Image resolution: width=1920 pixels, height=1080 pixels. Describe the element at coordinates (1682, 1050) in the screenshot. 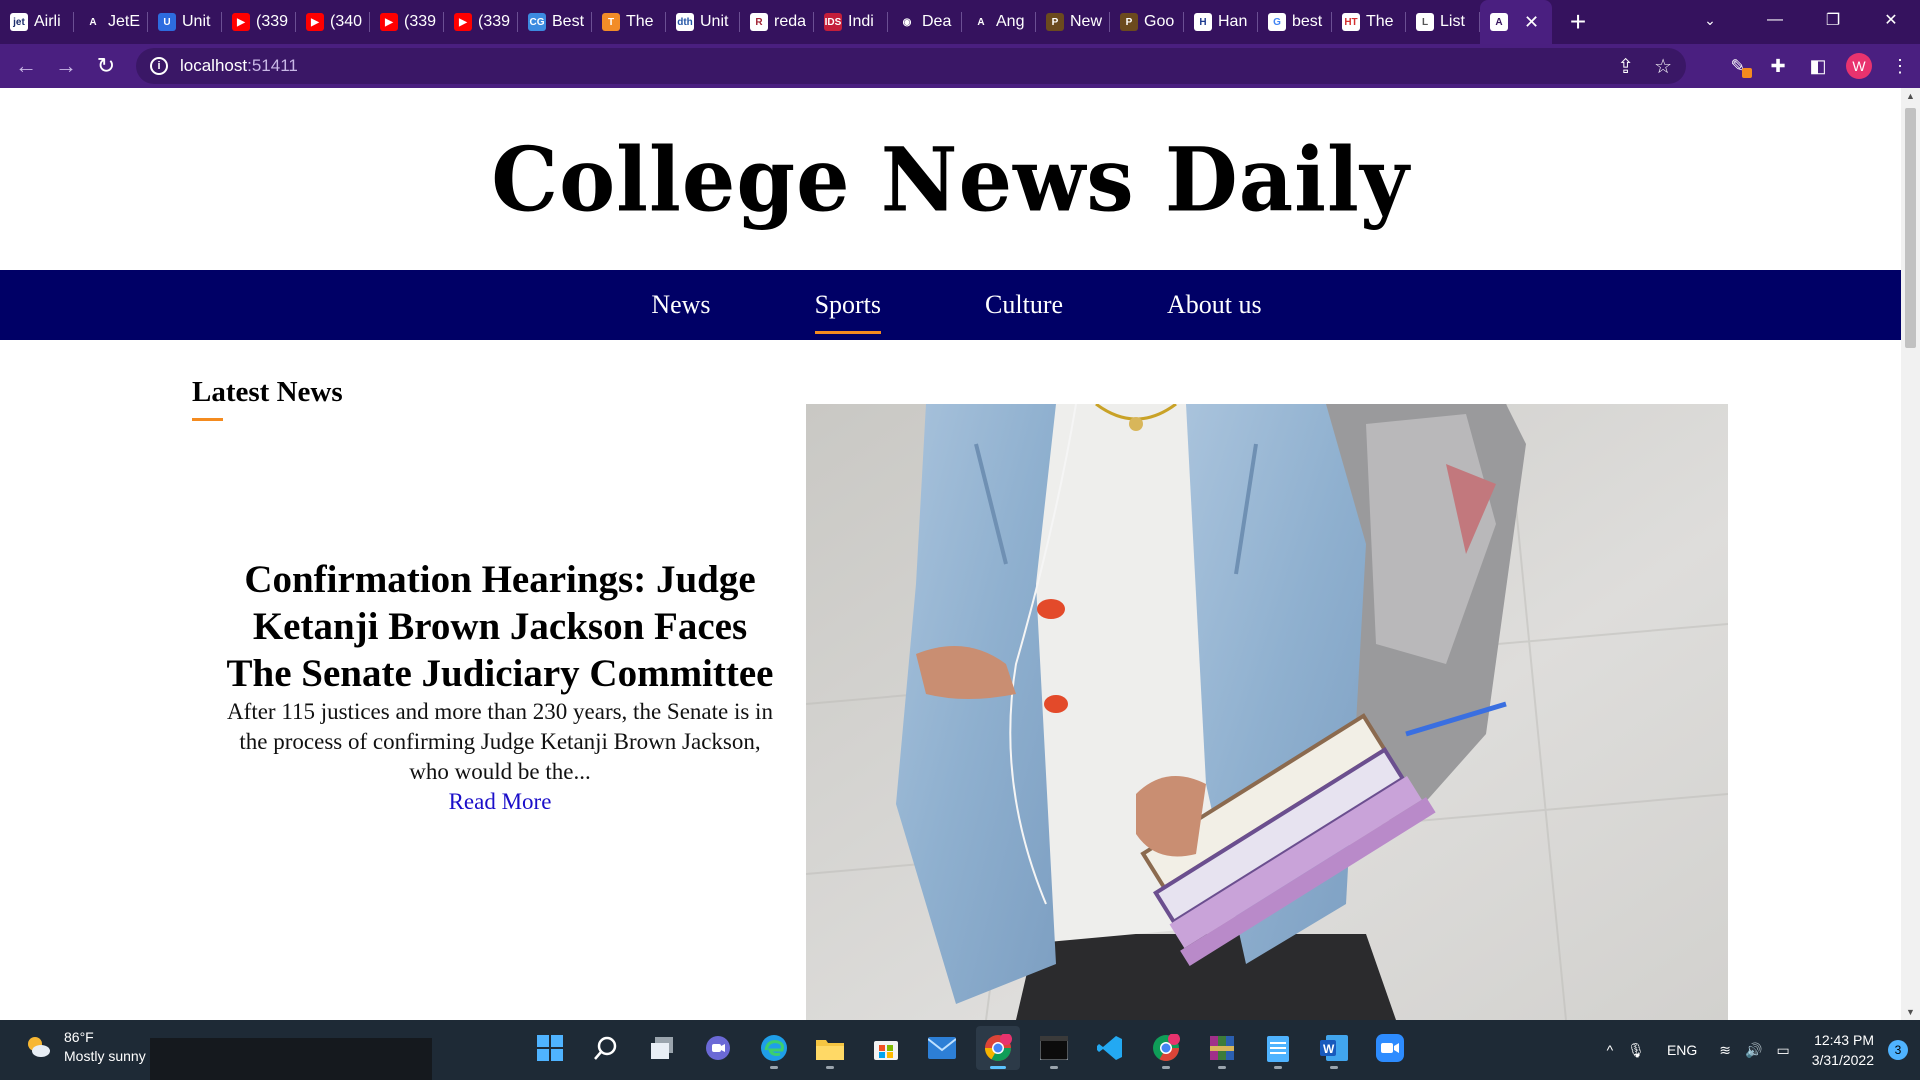

I see `language-indicator: ENG` at that location.